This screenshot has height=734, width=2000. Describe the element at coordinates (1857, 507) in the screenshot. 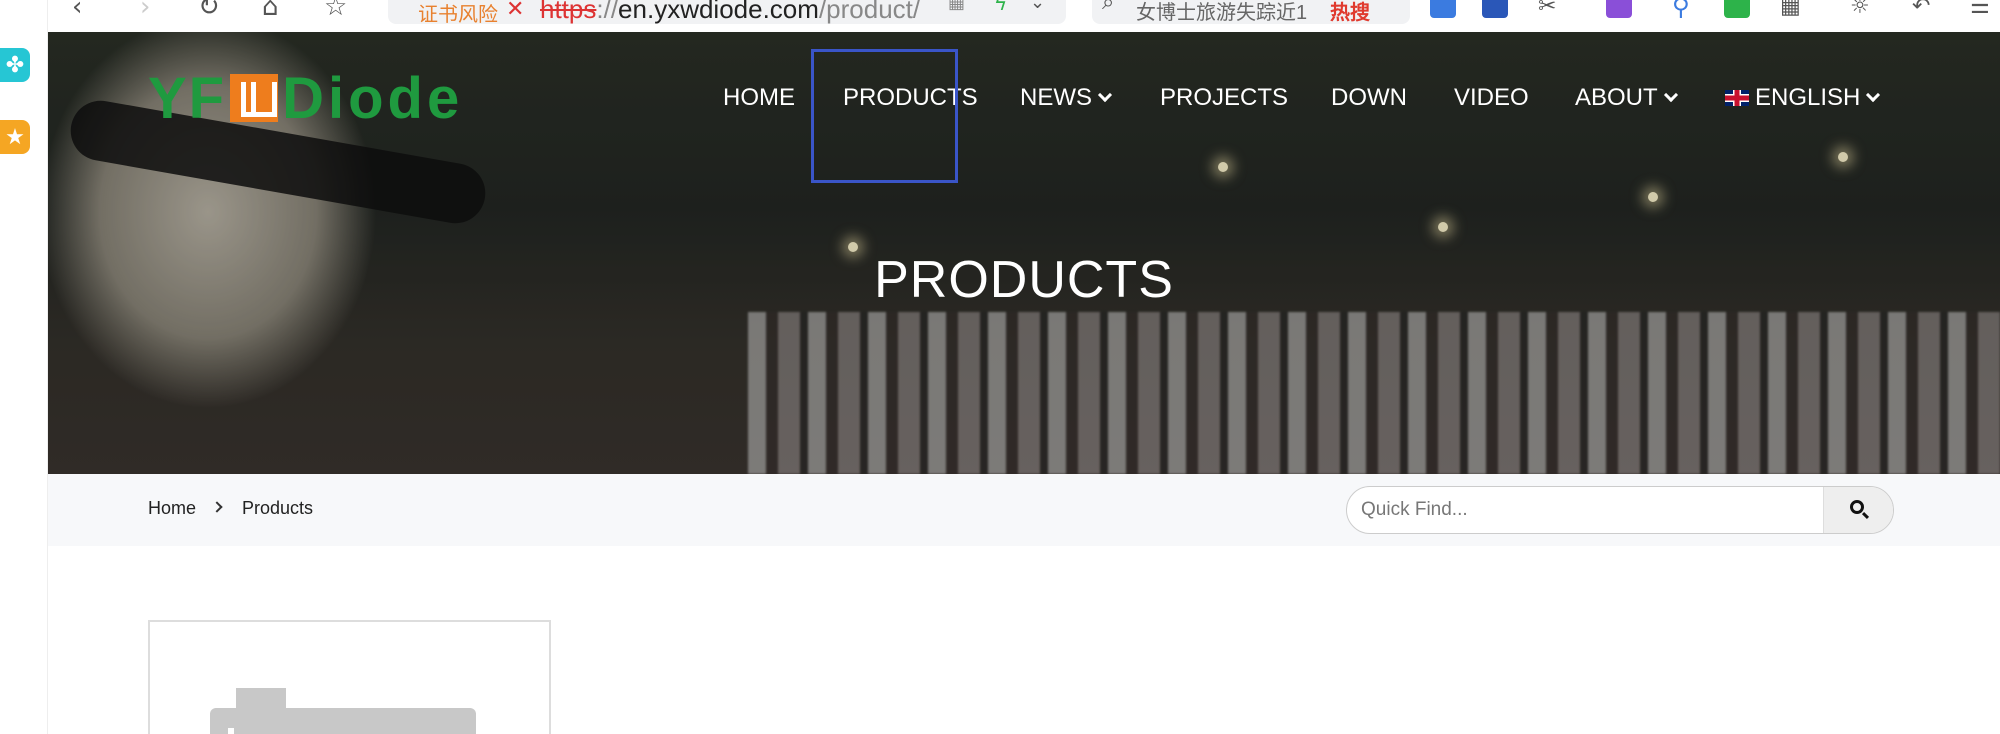

I see `search-icon` at that location.